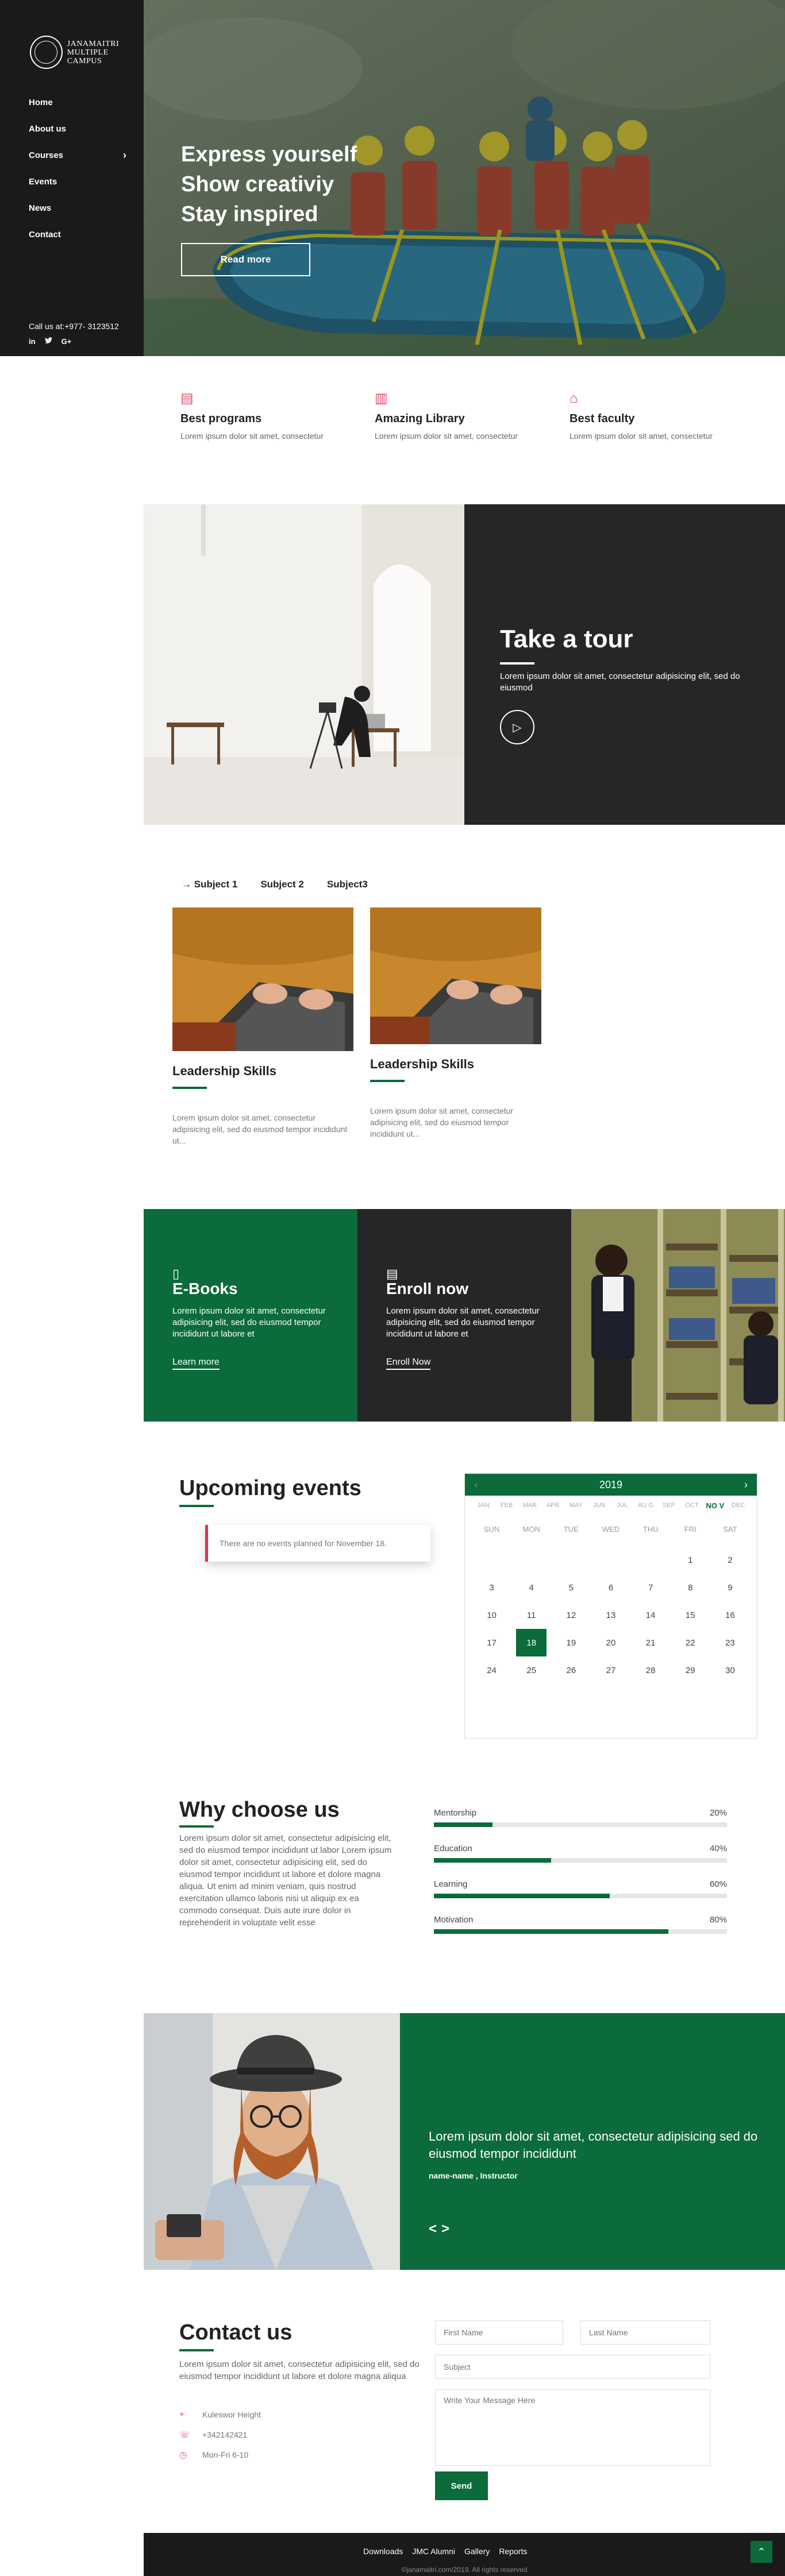 Image resolution: width=785 pixels, height=2576 pixels. What do you see at coordinates (573, 398) in the screenshot?
I see `faculty-icon: ⌂` at bounding box center [573, 398].